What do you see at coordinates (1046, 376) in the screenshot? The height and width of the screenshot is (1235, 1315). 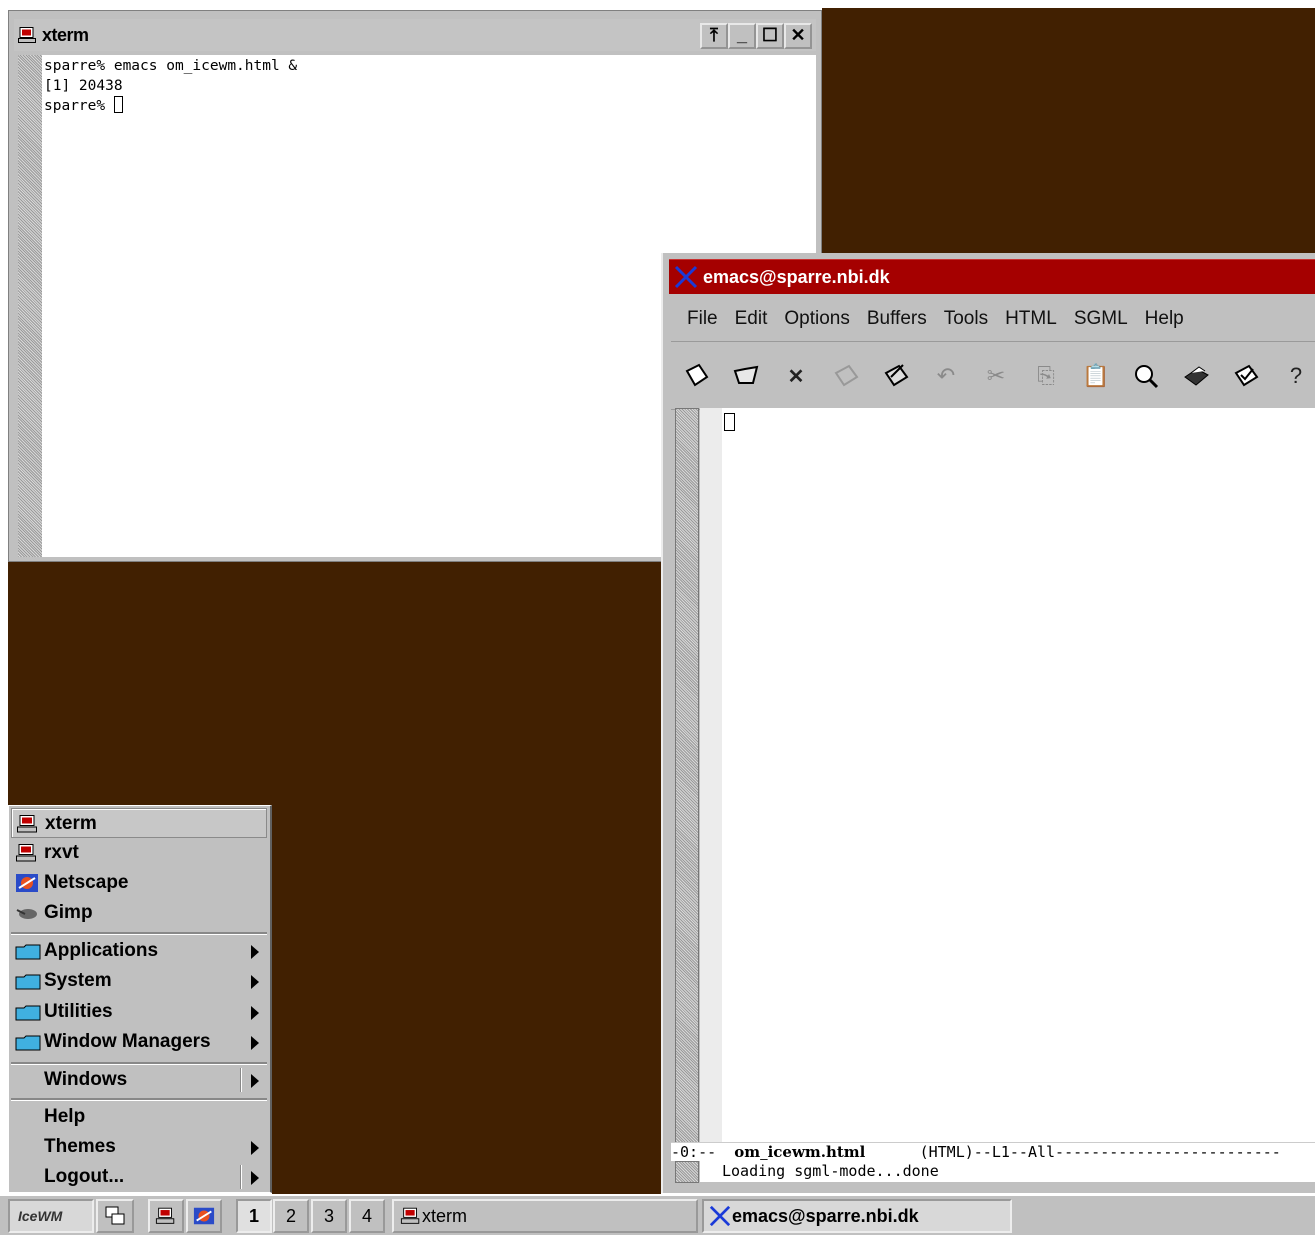 I see `copy-icon: ⎘` at bounding box center [1046, 376].